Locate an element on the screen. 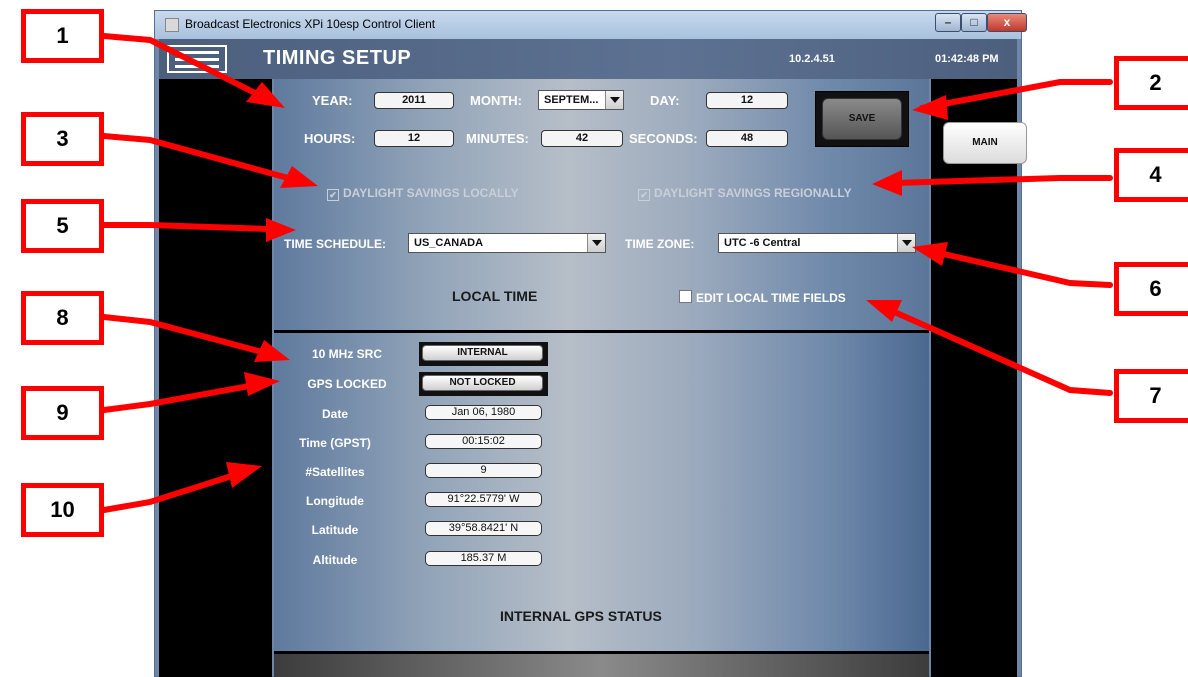 This screenshot has width=1188, height=677. callout-4: 4 is located at coordinates (1151, 175).